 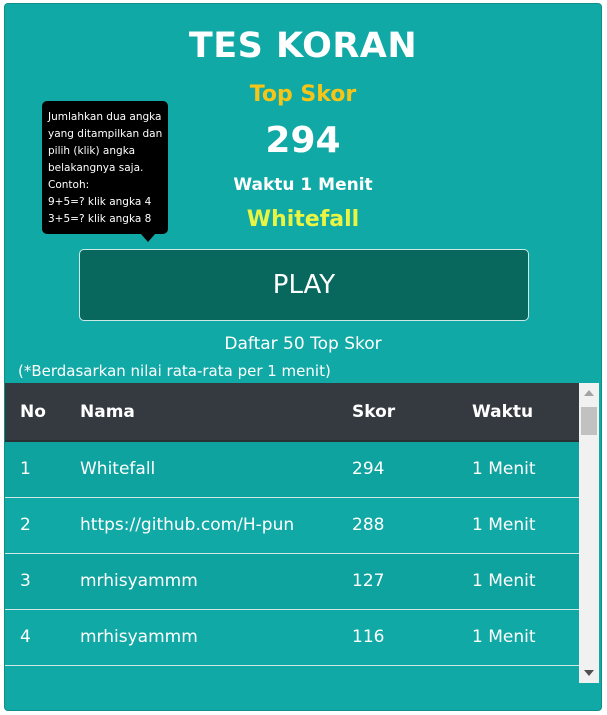 I want to click on tooltip-line: 3+5=? klik angka 8, so click(x=100, y=219).